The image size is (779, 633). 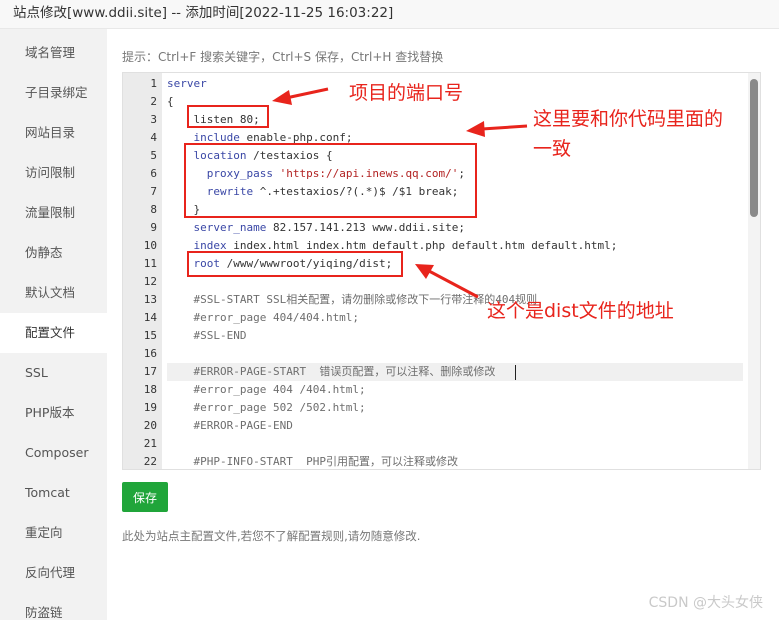 I want to click on csdn-watermark: CSDN @大头女侠, so click(x=705, y=603).